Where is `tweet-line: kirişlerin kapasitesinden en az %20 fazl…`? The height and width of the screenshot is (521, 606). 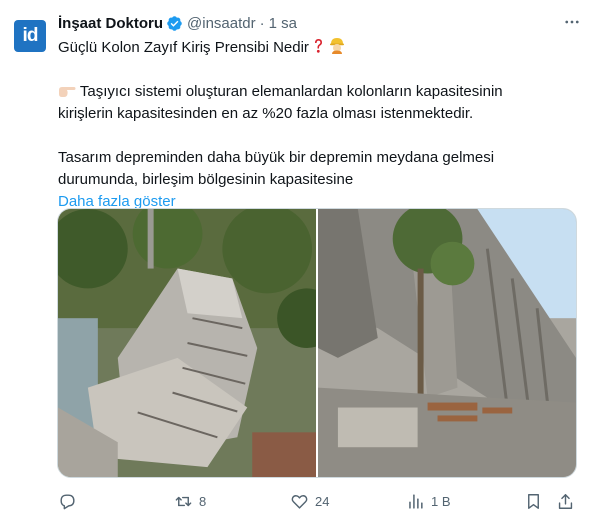
tweet-line: kirişlerin kapasitesinden en az %20 fazl… is located at coordinates (266, 113).